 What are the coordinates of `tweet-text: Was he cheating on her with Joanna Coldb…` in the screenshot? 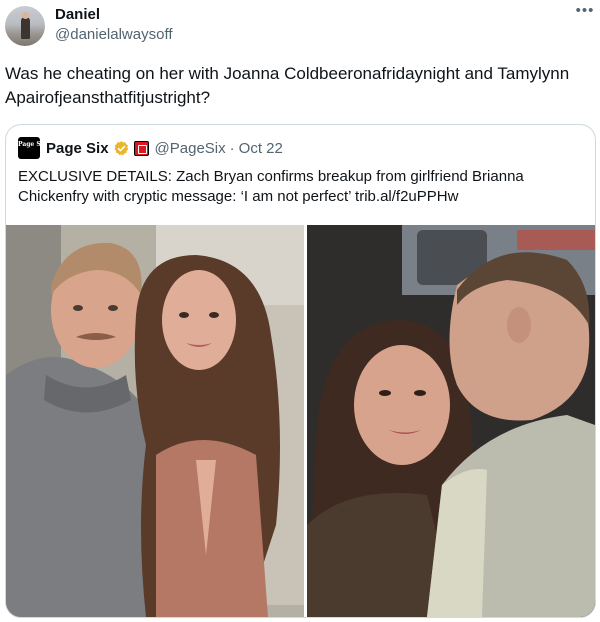 It's located at (287, 85).